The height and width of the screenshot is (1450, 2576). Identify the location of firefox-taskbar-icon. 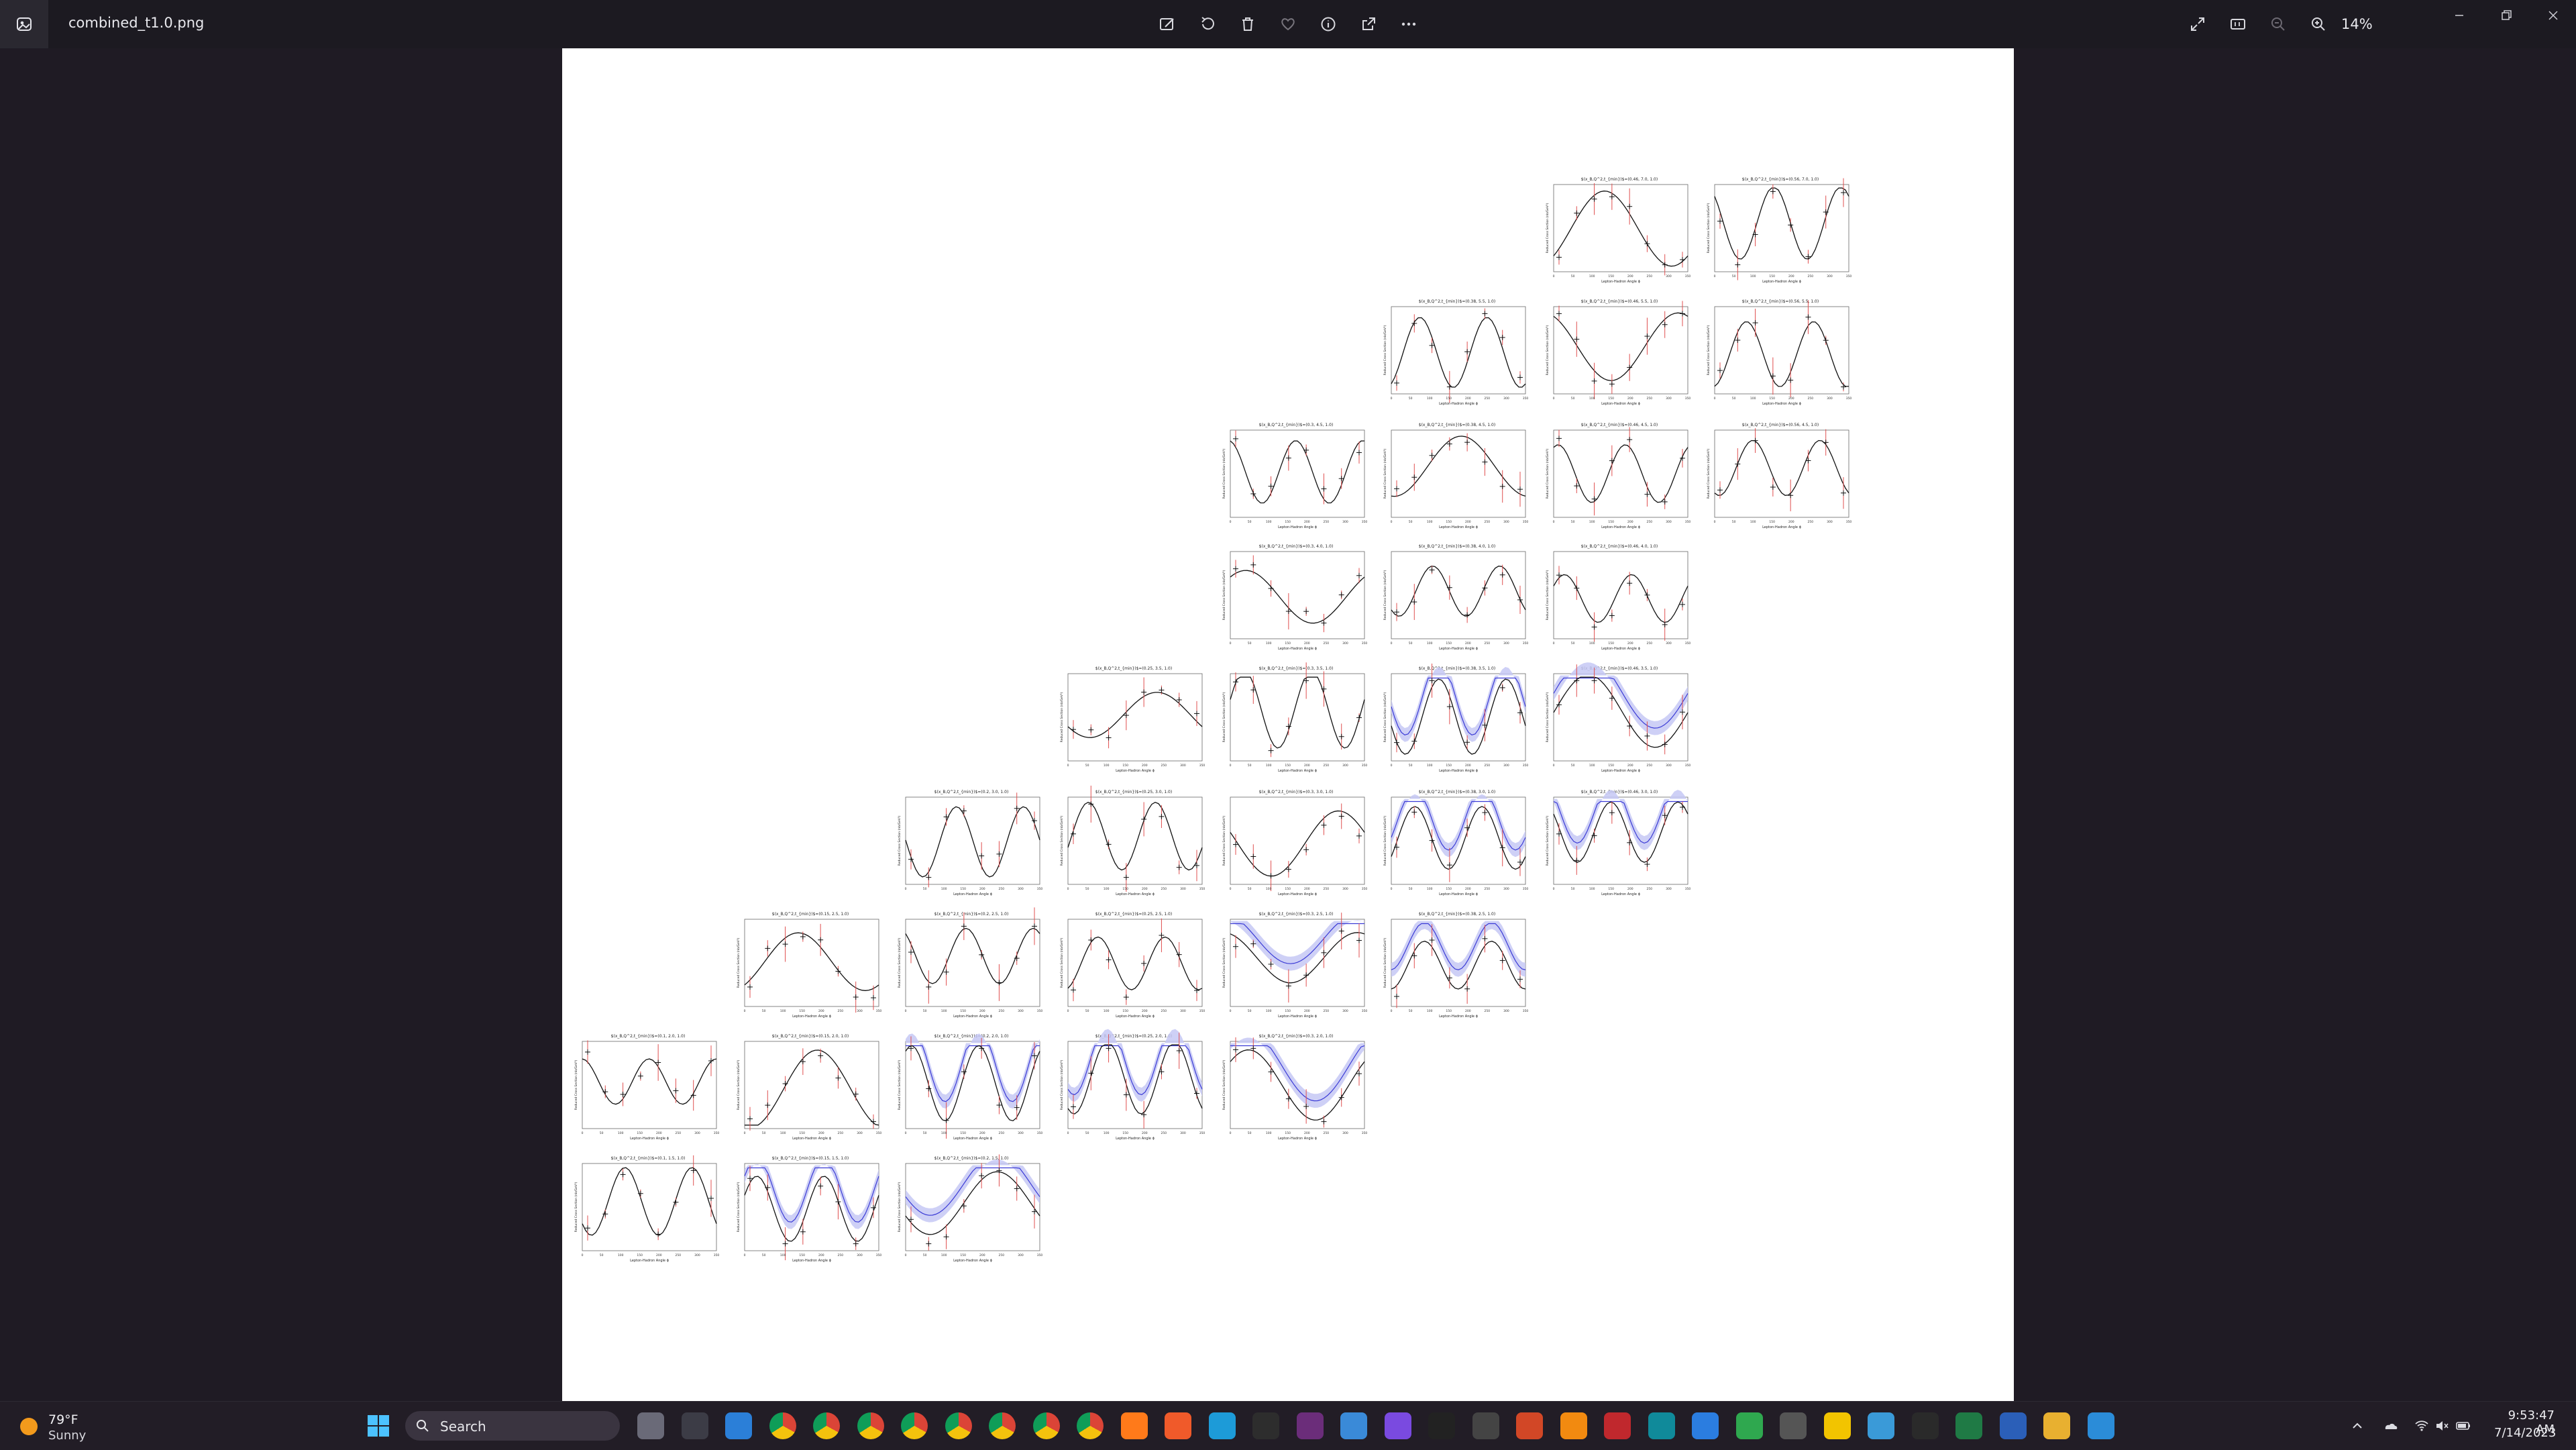
(1134, 1425).